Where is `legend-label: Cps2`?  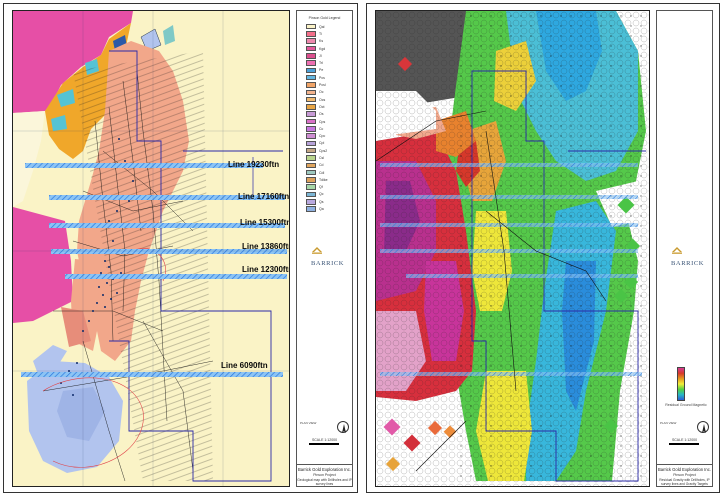
legend-label: Cps2 is located at coordinates (323, 150).